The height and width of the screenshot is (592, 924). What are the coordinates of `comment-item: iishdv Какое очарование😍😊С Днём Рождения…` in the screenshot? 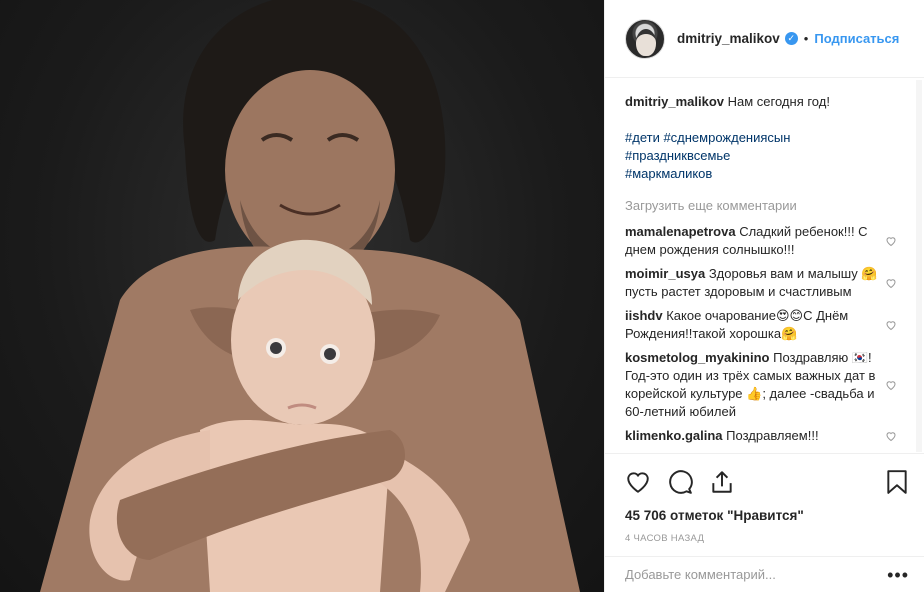 It's located at (774, 325).